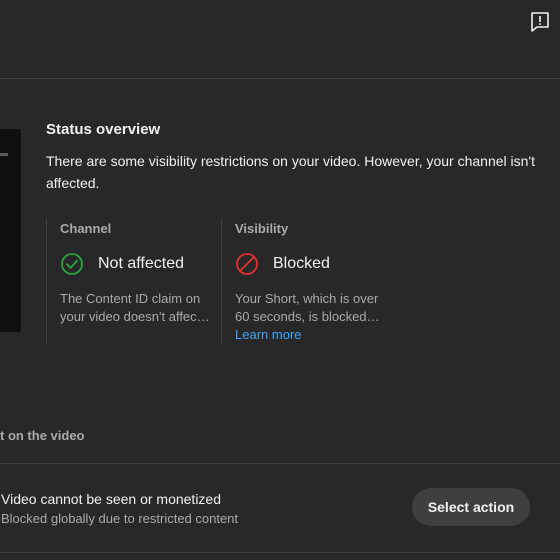 This screenshot has width=560, height=560. What do you see at coordinates (310, 335) in the screenshot?
I see `learn-more-link: Learn more` at bounding box center [310, 335].